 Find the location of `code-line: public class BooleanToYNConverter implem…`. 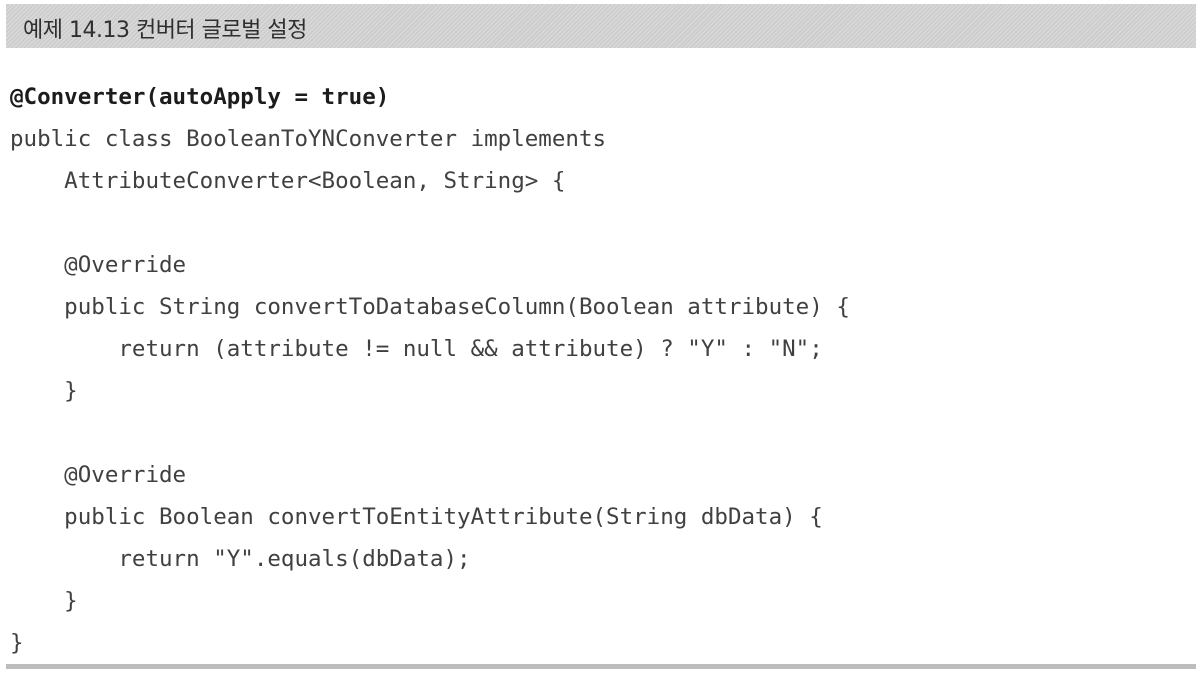

code-line: public class BooleanToYNConverter implem… is located at coordinates (308, 139).